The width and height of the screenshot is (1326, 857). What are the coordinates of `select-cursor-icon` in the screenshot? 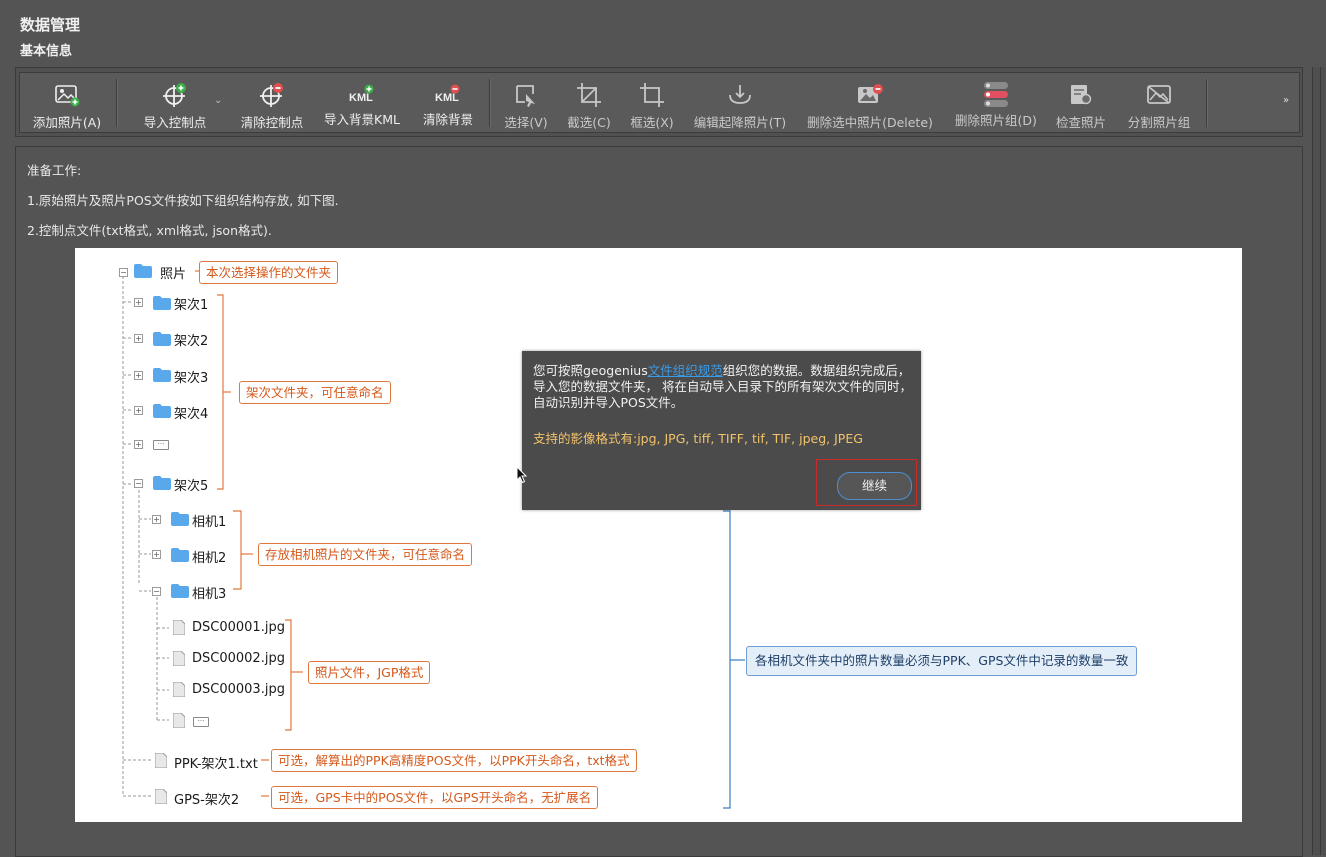 It's located at (526, 95).